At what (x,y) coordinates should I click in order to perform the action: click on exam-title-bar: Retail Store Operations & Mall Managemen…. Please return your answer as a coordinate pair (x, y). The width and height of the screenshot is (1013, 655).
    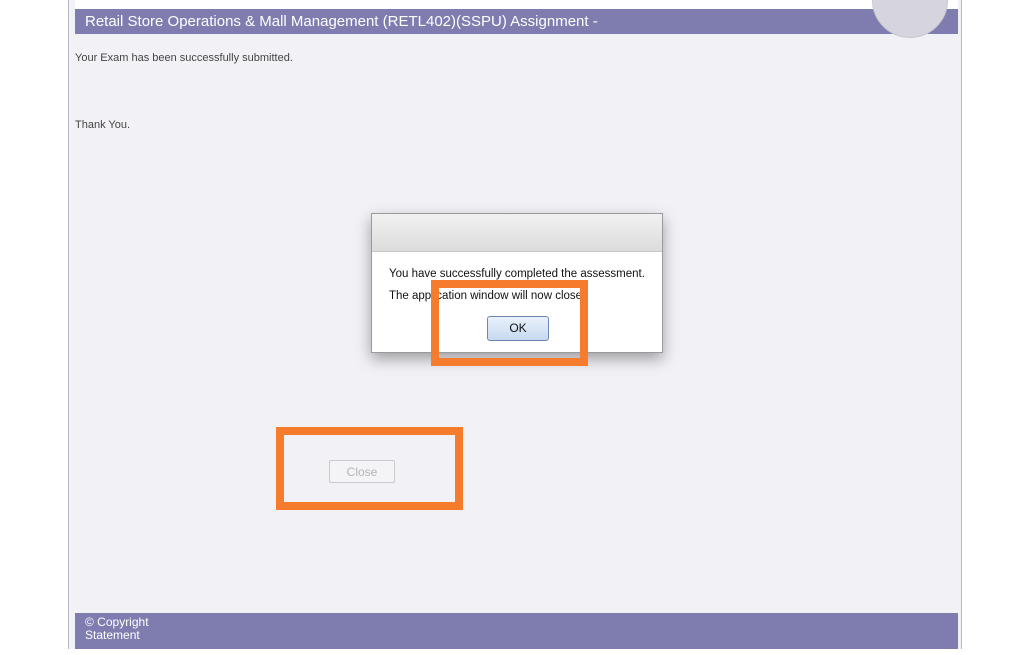
    Looking at the image, I should click on (516, 21).